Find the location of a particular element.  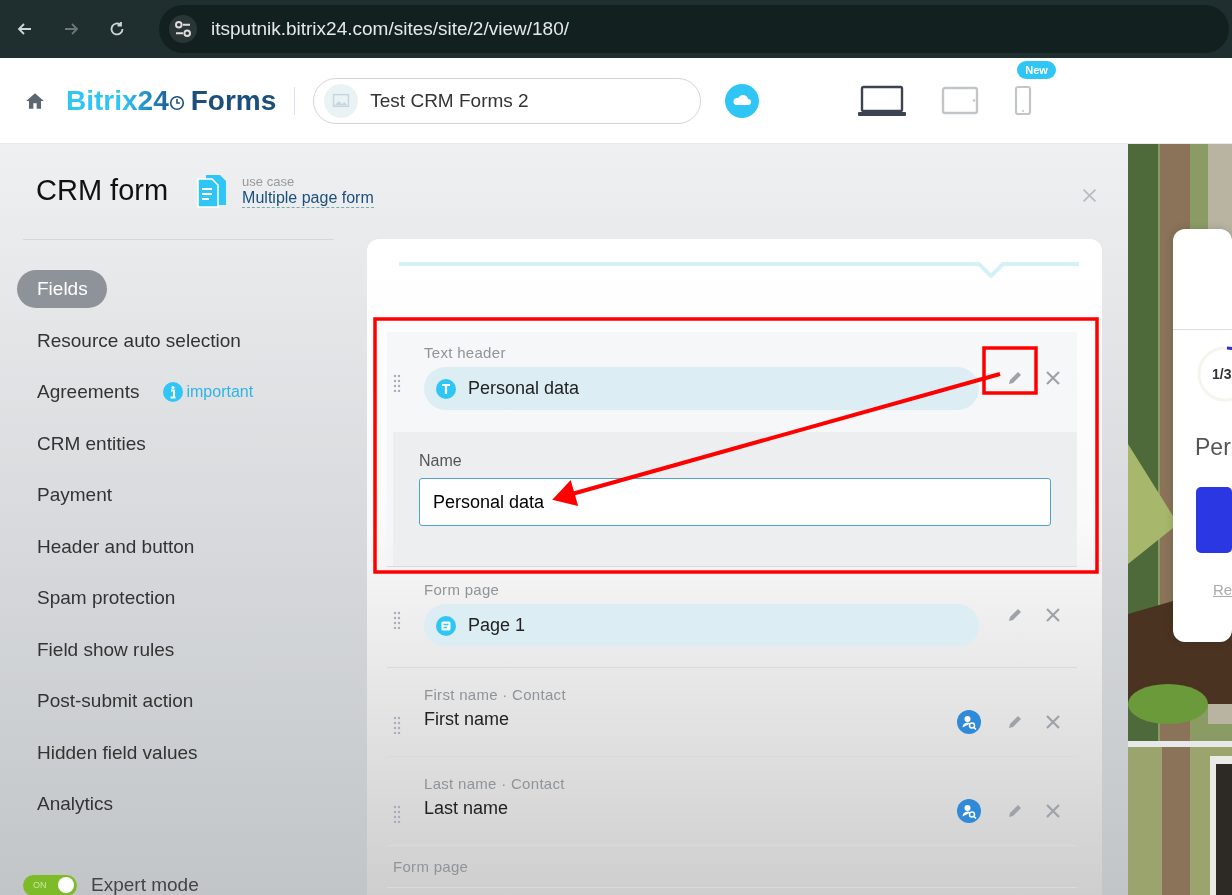

sidebar-item: CRM entities is located at coordinates (91, 443).